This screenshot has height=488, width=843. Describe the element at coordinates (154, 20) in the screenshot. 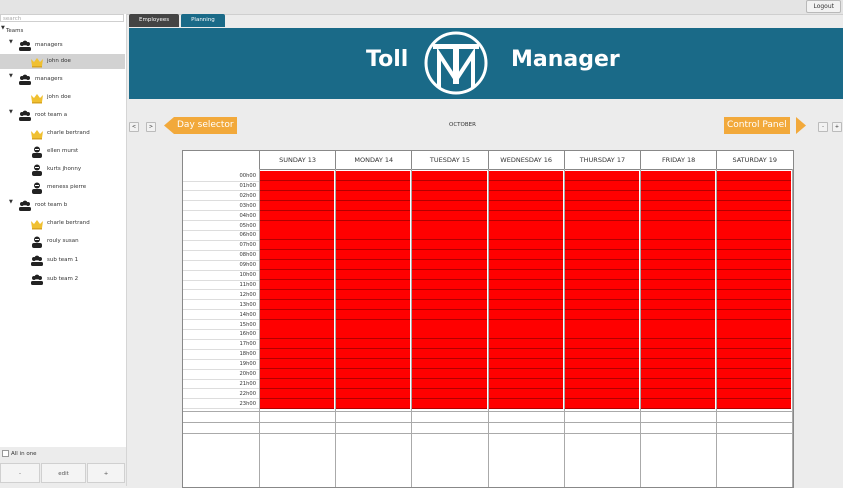

I see `tab-employees: Employees` at that location.